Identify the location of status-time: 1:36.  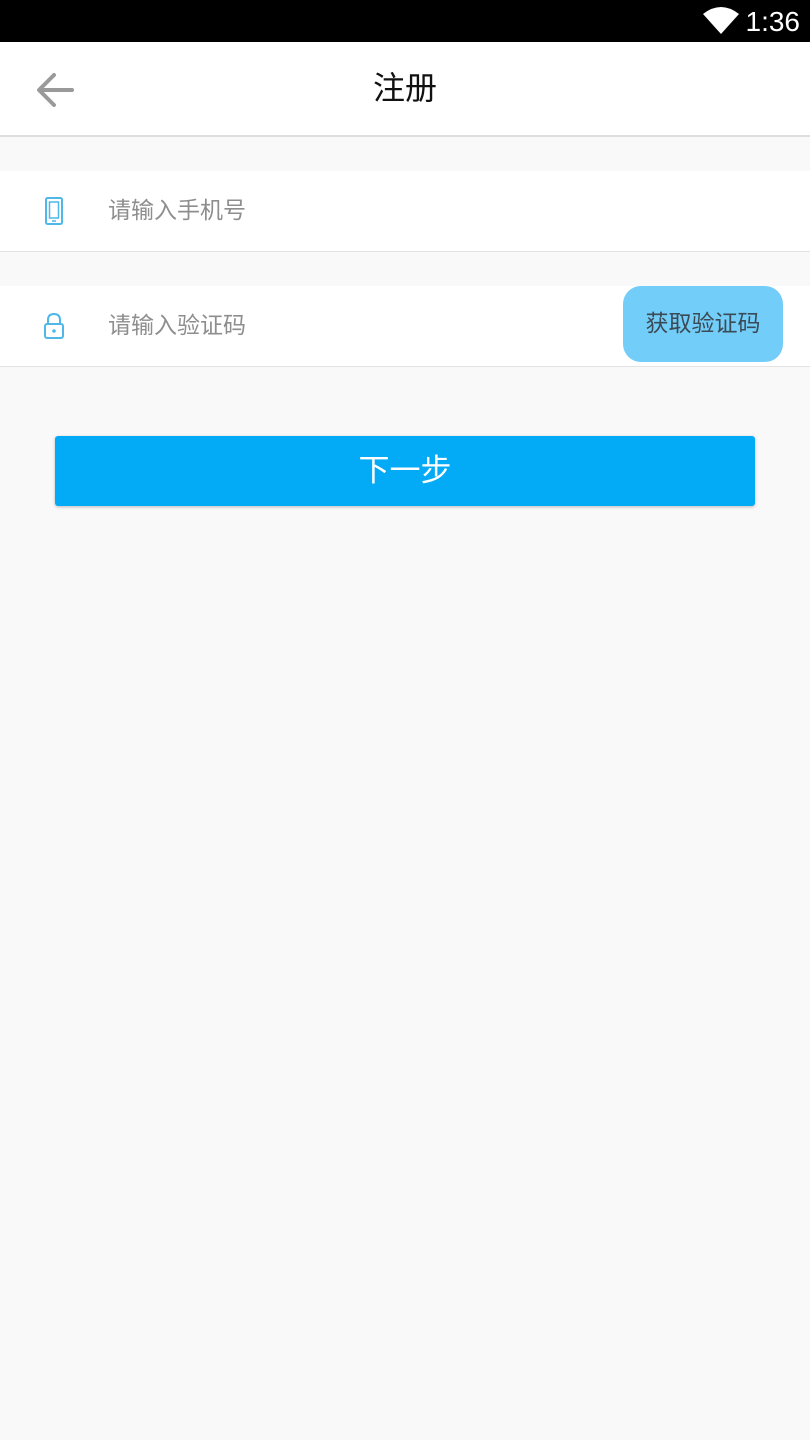
(773, 21).